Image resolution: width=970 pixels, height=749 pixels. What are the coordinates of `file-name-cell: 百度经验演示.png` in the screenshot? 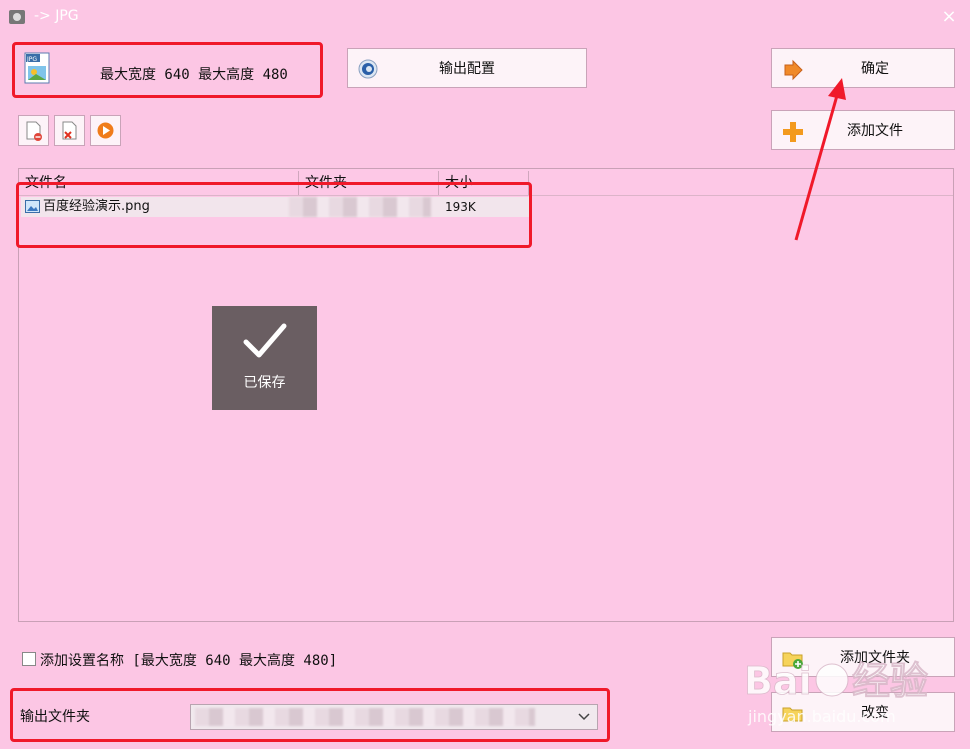 It's located at (96, 206).